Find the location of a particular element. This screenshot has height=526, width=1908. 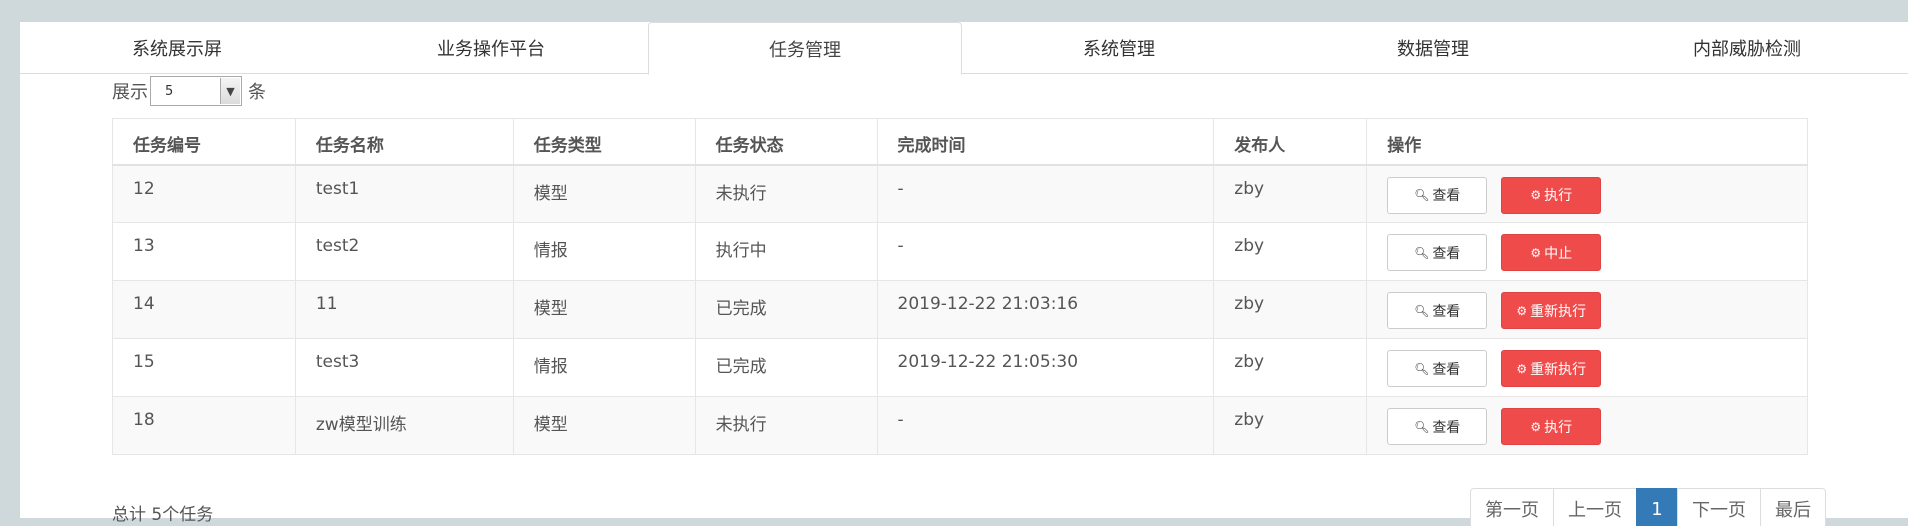

page-size-prefix: 展示 is located at coordinates (130, 92).